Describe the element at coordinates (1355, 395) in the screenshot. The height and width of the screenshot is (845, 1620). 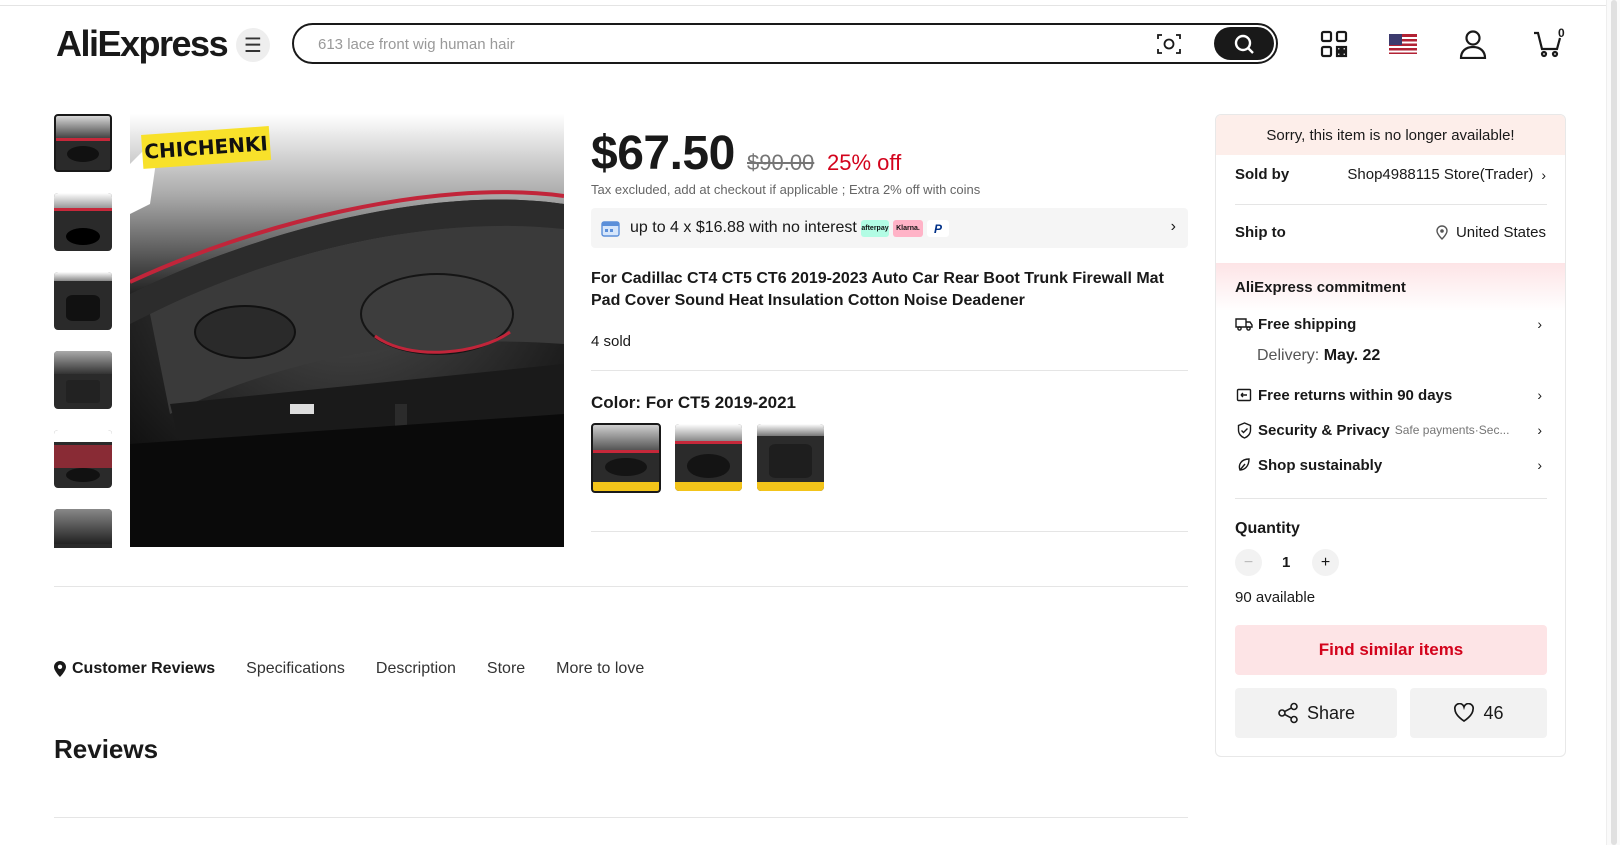
I see `free-returns-label: Free returns within 90 days` at that location.